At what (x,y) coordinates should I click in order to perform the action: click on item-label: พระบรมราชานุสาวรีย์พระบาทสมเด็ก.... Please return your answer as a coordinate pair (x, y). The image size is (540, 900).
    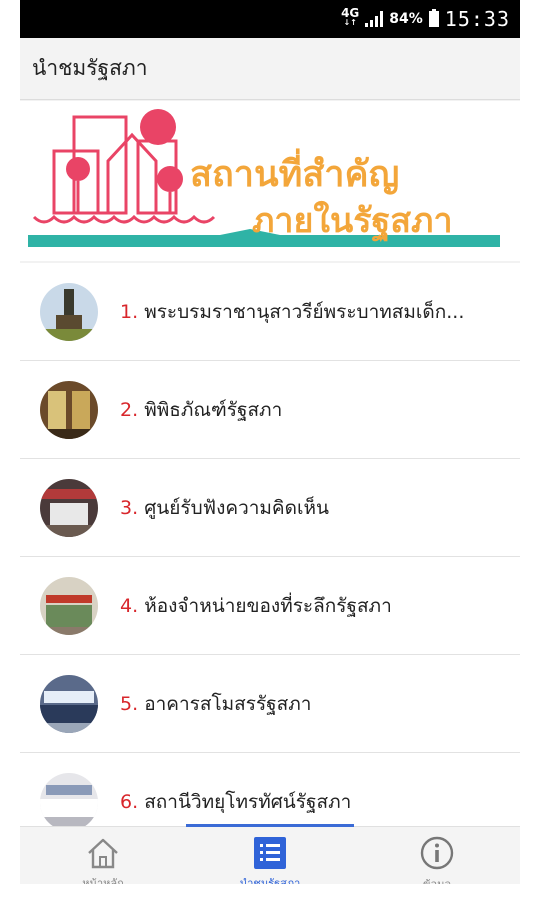
    Looking at the image, I should click on (304, 311).